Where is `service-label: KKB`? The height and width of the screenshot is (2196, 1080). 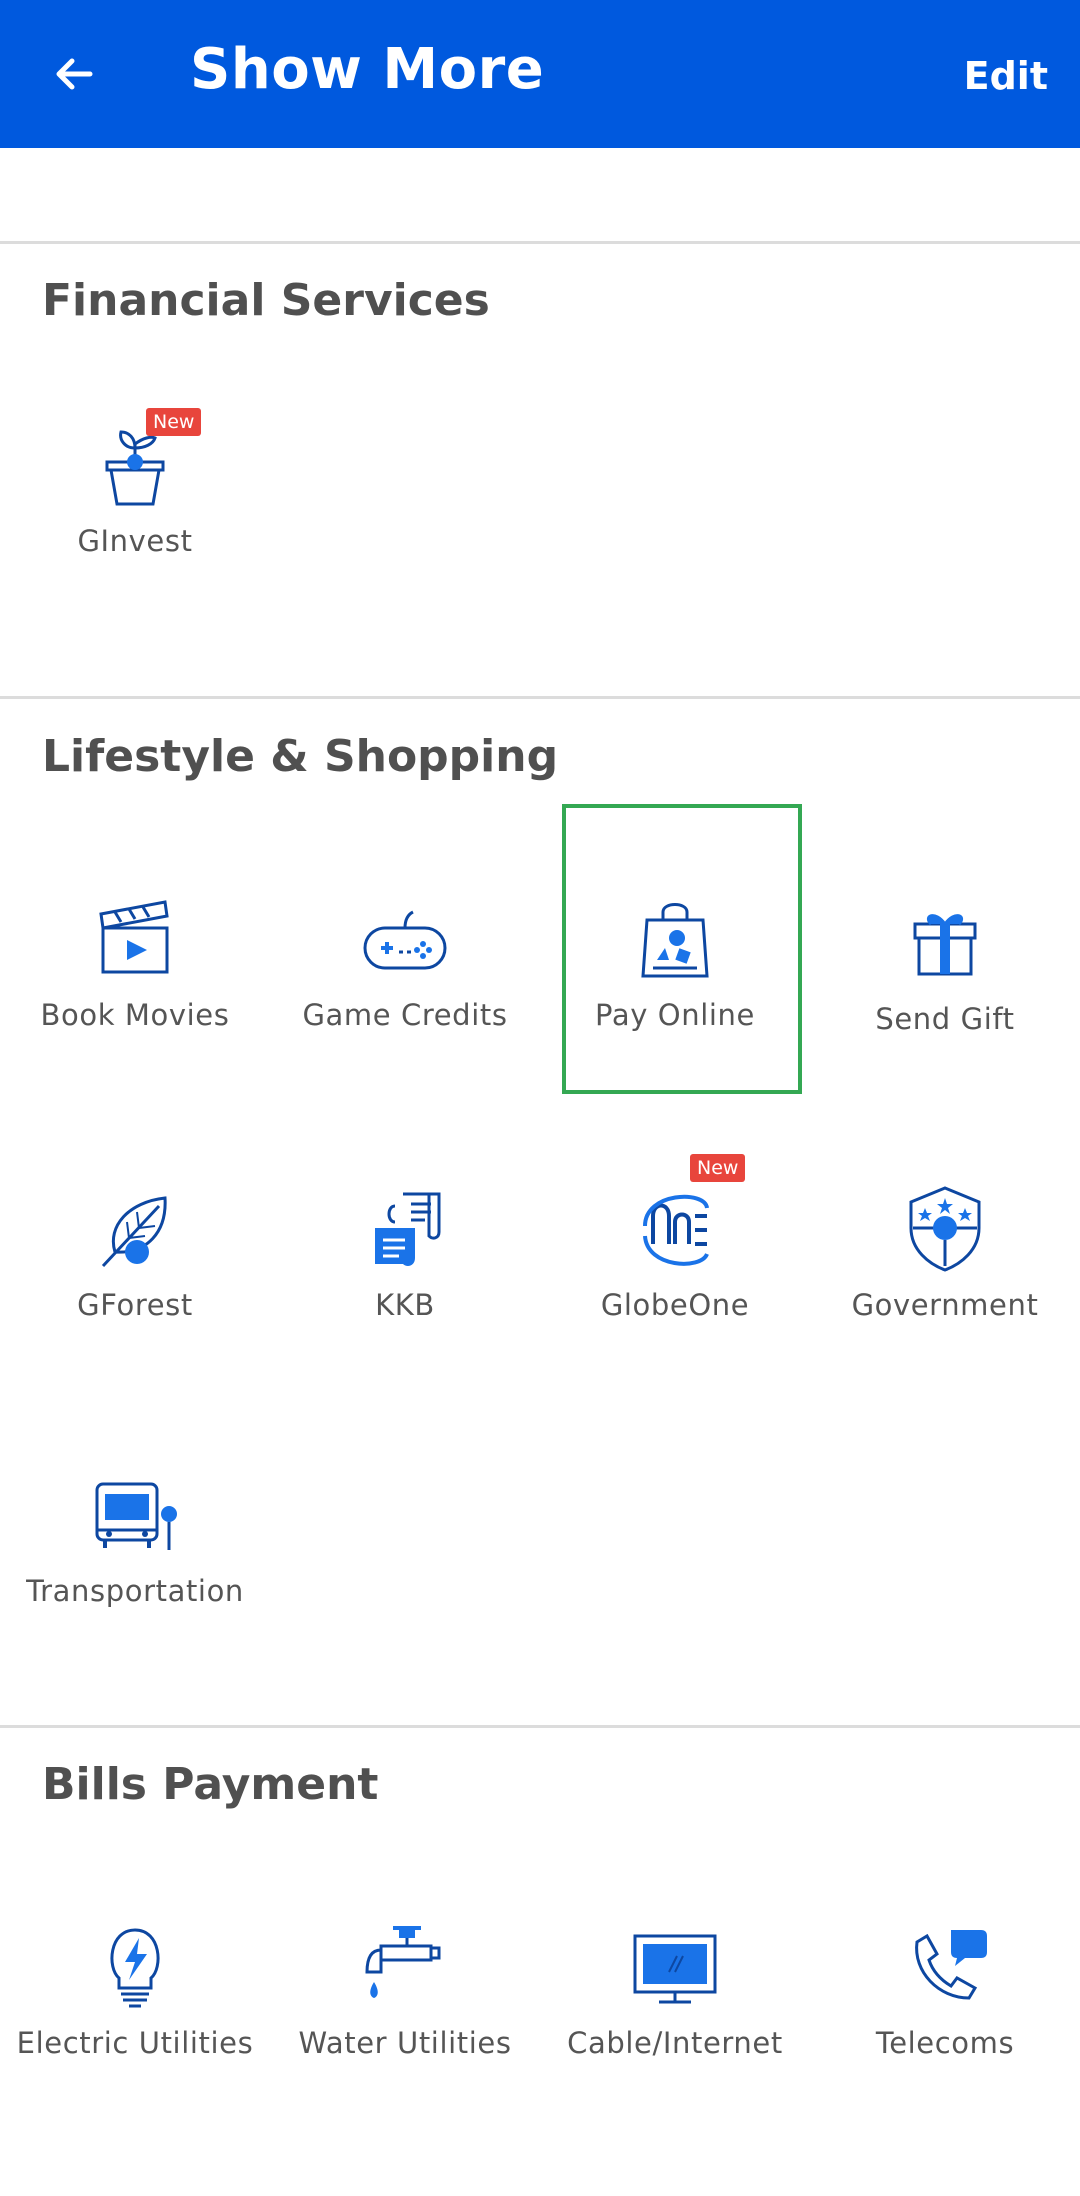 service-label: KKB is located at coordinates (405, 1305).